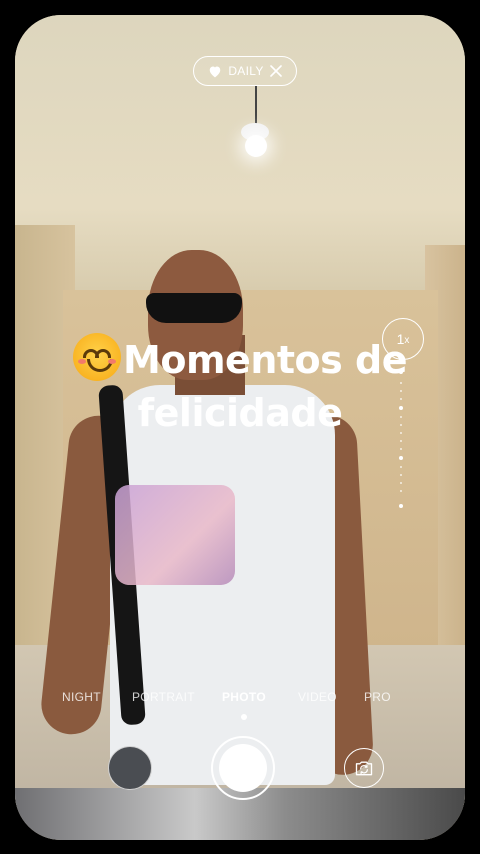  I want to click on light-bulb, so click(256, 146).